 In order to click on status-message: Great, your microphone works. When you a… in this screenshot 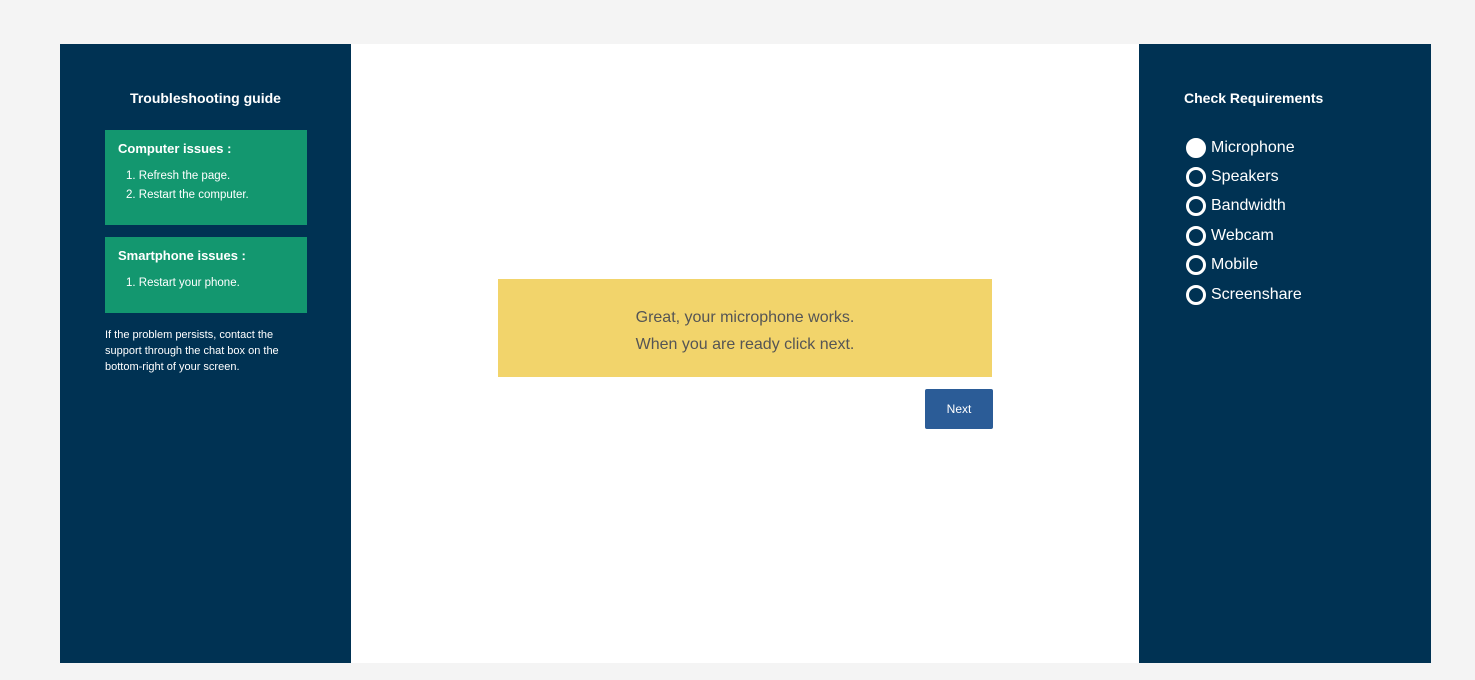, I will do `click(745, 328)`.